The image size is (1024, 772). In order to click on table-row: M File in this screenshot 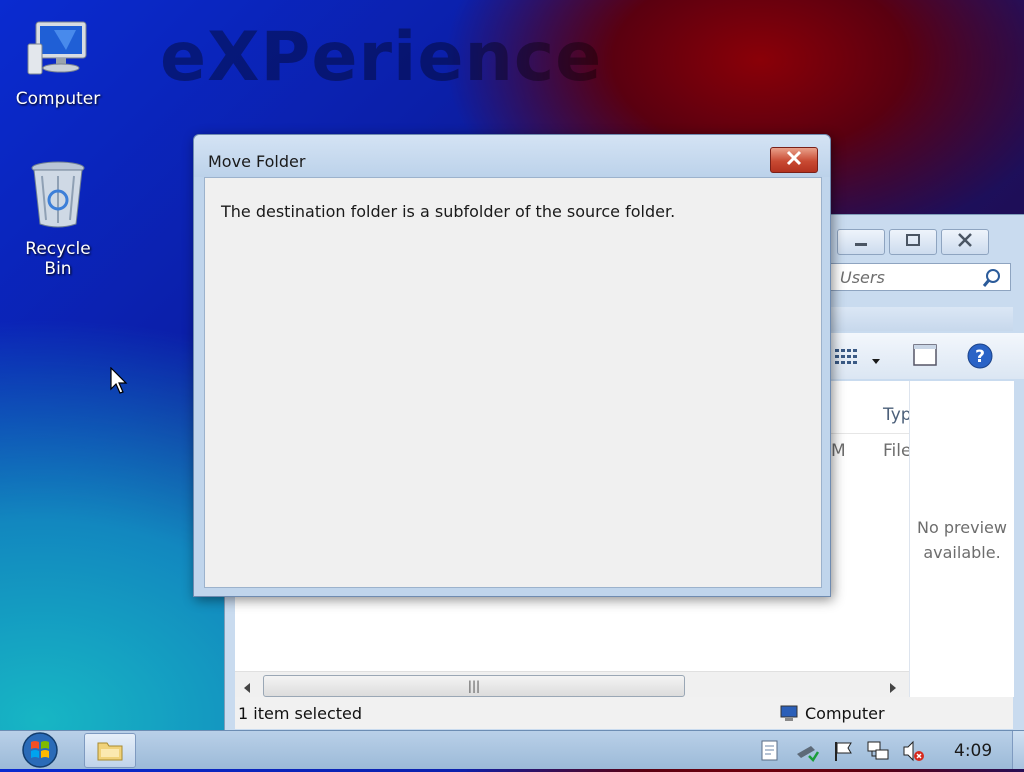, I will do `click(871, 451)`.